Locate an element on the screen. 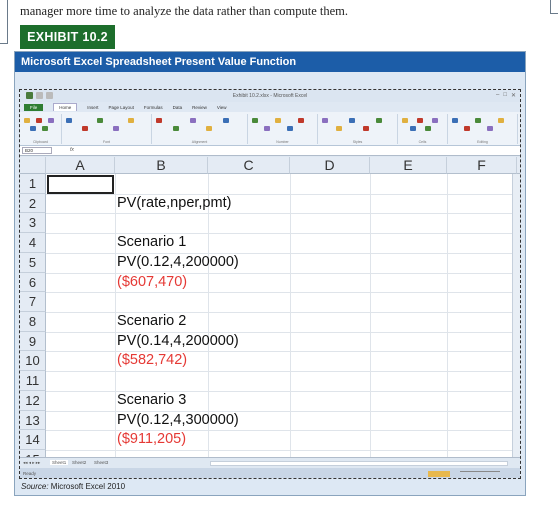 The image size is (558, 507). row-header-12: 12 is located at coordinates (33, 400).